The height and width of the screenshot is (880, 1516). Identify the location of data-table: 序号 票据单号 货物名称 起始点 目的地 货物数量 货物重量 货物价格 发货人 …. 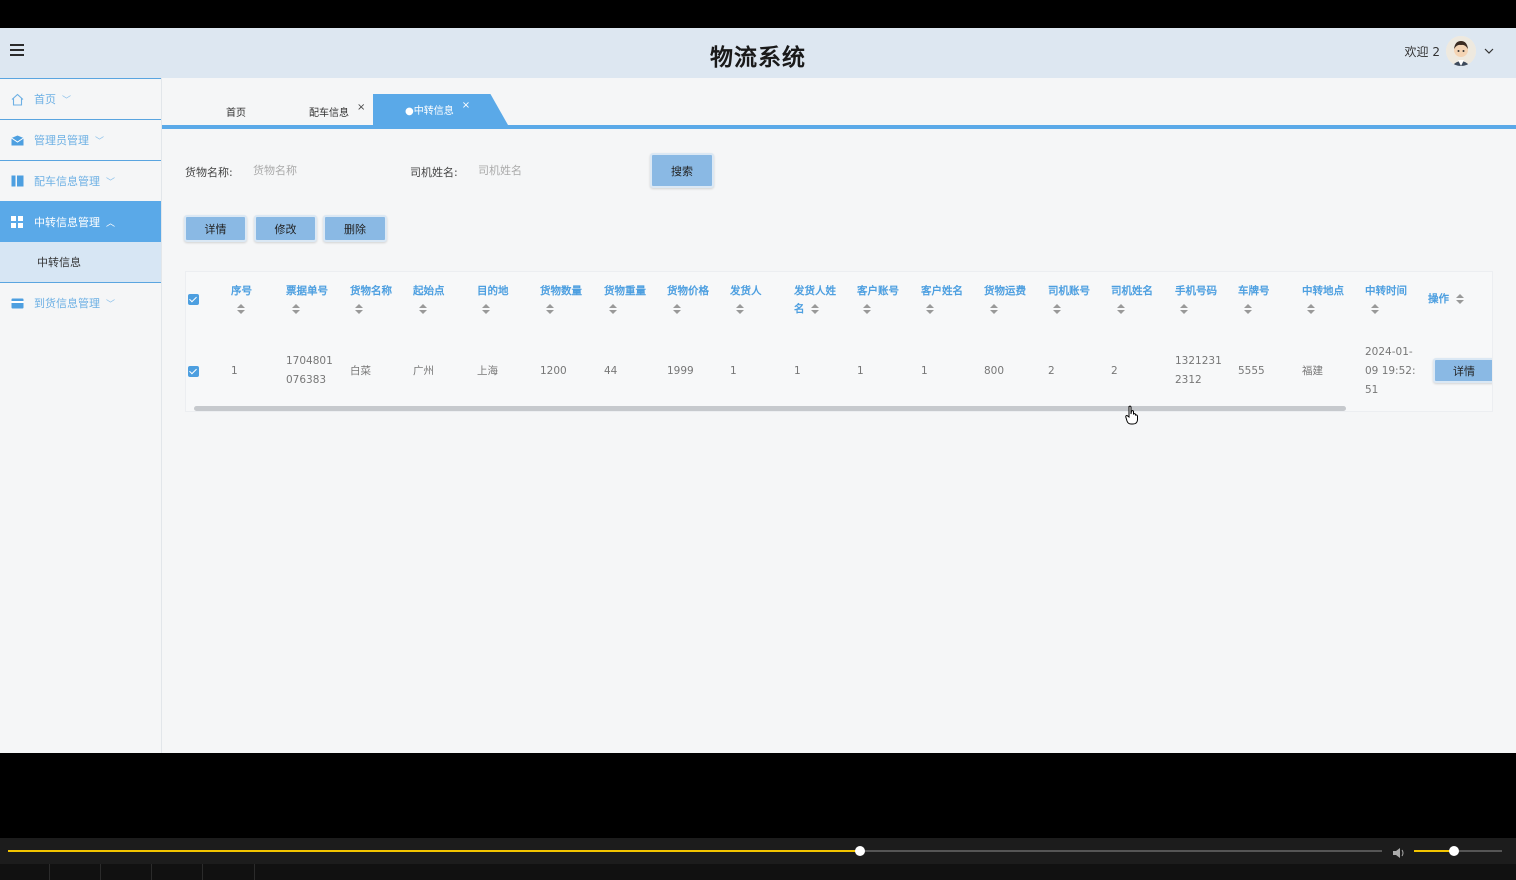
(839, 341).